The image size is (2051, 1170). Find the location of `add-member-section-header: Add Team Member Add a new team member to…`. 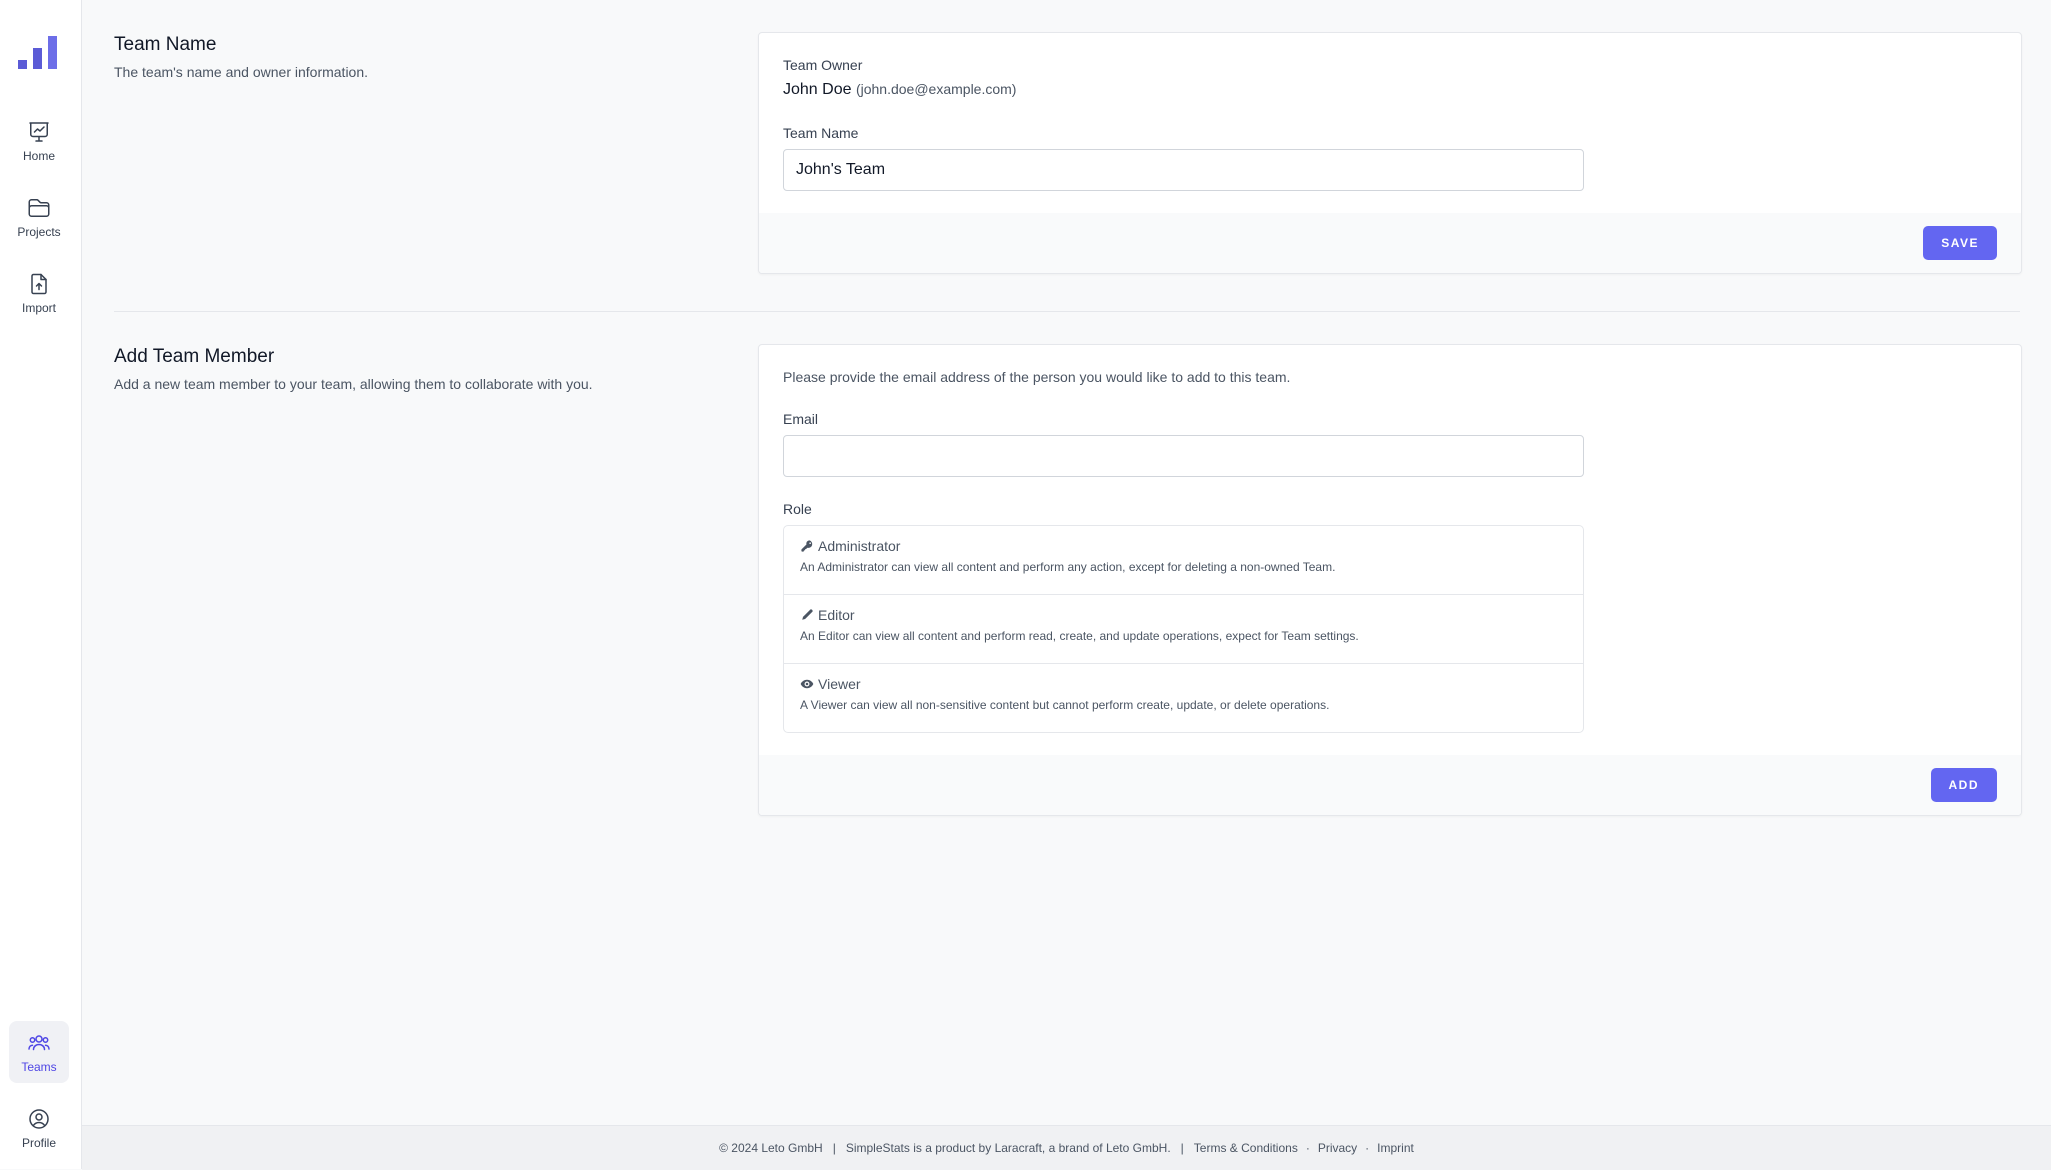

add-member-section-header: Add Team Member Add a new team member to… is located at coordinates (414, 369).